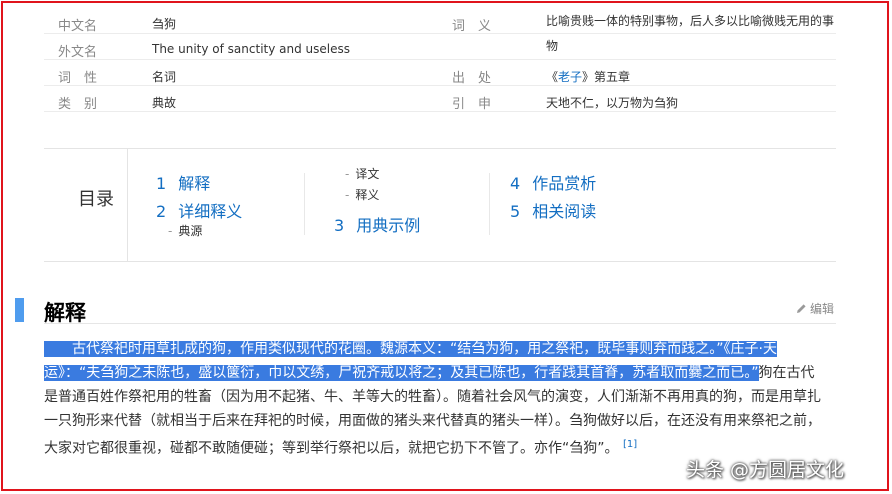 Image resolution: width=892 pixels, height=494 pixels. I want to click on section-divider, so click(440, 323).